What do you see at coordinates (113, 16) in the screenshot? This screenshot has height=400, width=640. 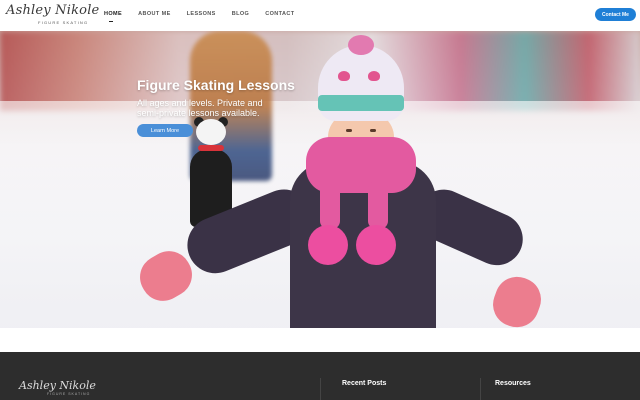 I see `nav-home: HOME` at bounding box center [113, 16].